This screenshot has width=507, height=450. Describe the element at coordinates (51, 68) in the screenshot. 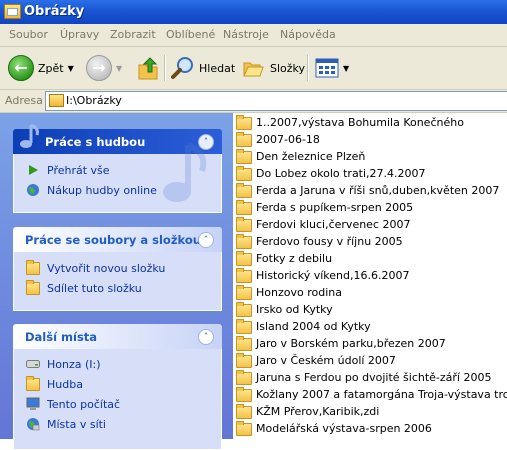

I see `back-label: Zpět` at that location.